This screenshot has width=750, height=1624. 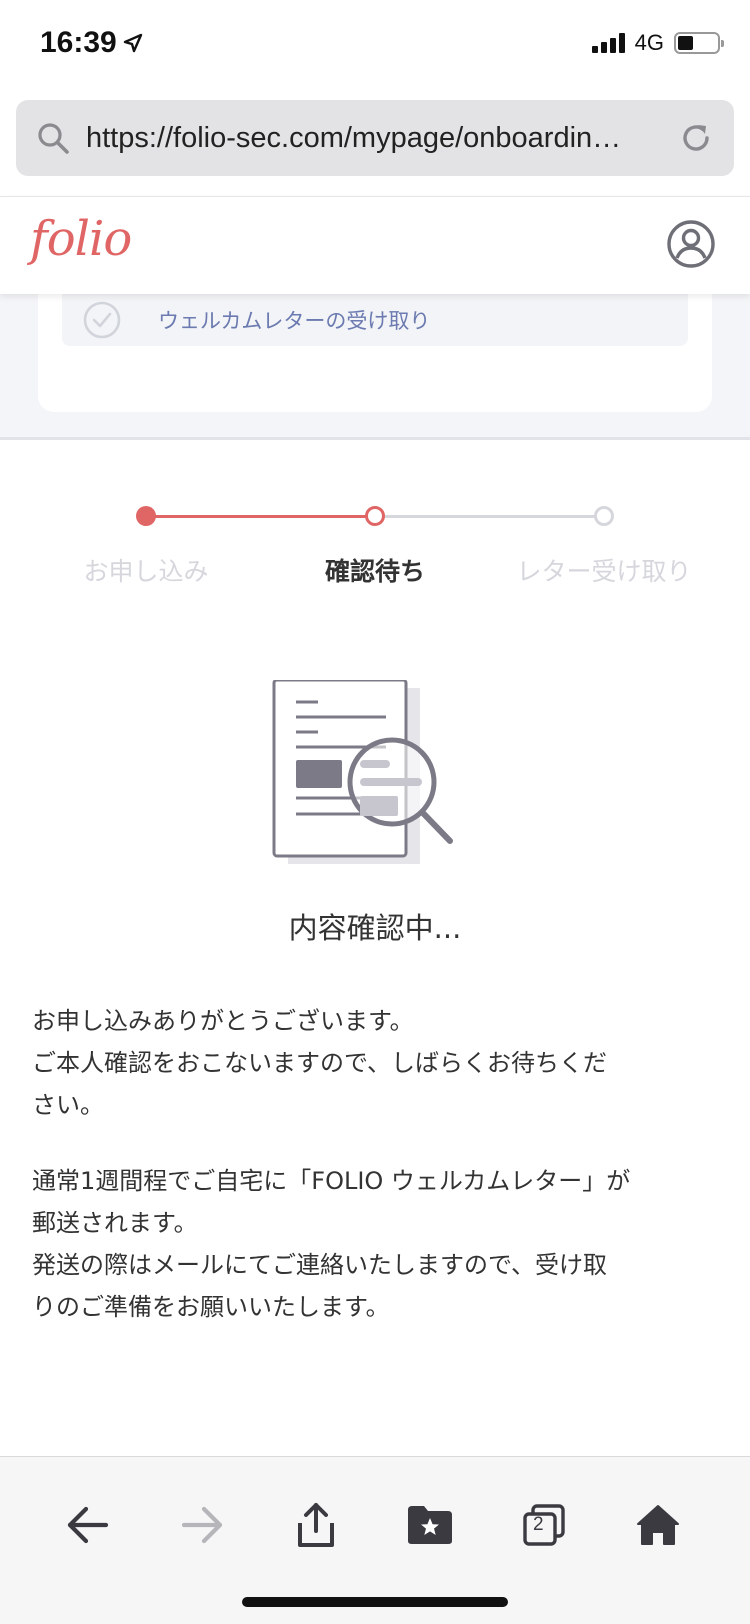 I want to click on checklist-item: ウェルカムレターの受け取り, so click(x=375, y=320).